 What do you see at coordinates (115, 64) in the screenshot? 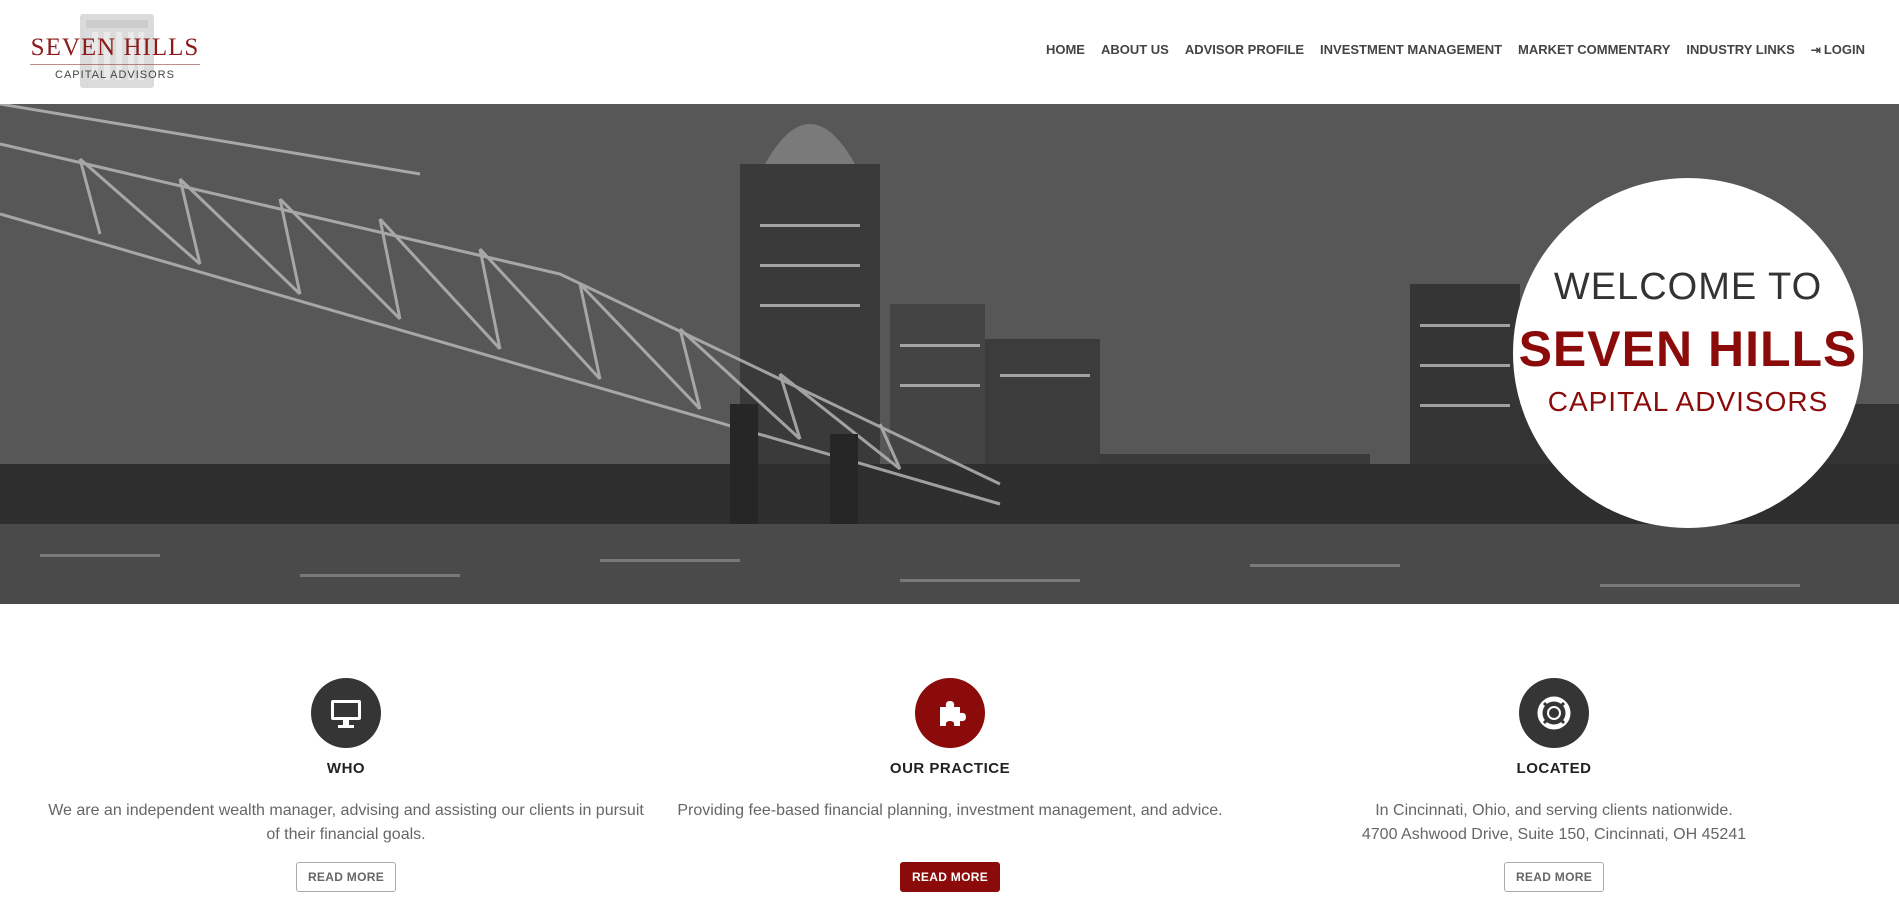
I see `logo-divider` at bounding box center [115, 64].